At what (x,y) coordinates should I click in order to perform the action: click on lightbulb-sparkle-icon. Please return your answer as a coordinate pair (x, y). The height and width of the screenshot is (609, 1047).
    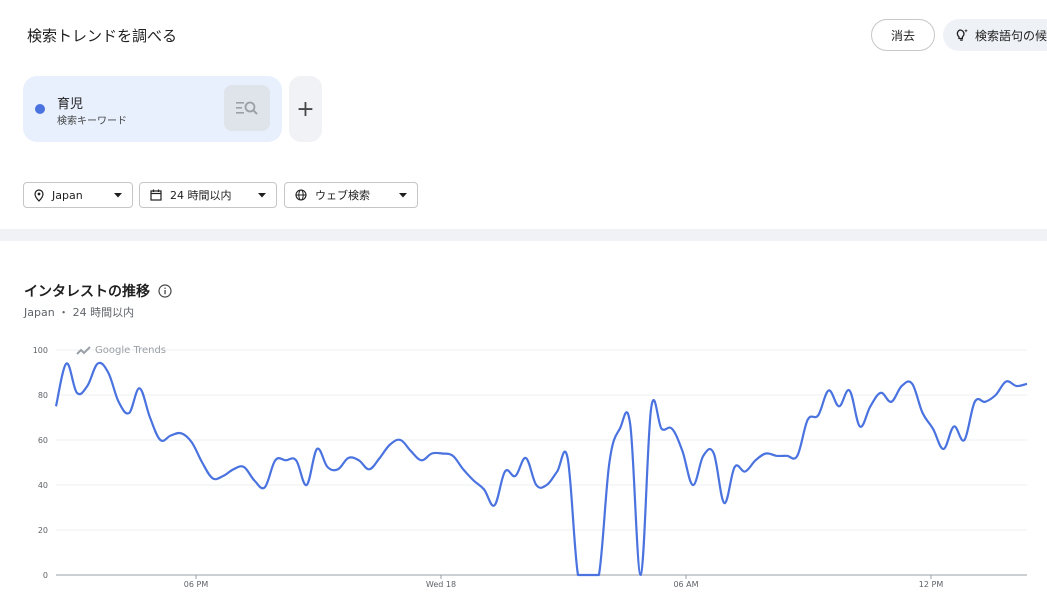
    Looking at the image, I should click on (962, 35).